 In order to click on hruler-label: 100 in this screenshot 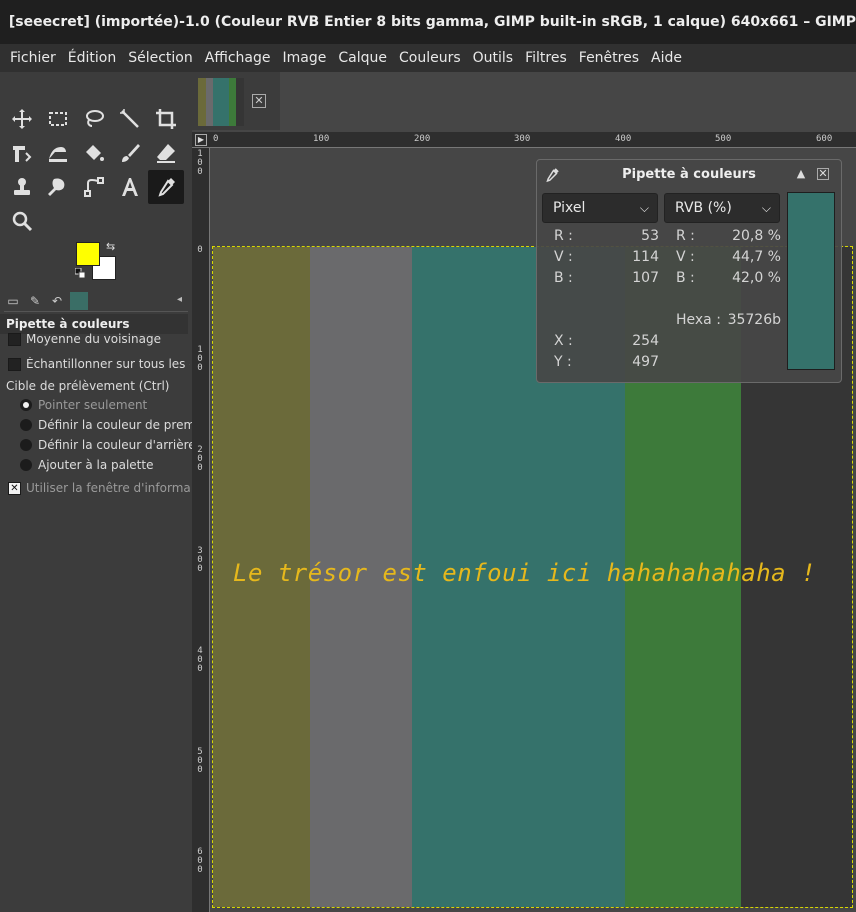, I will do `click(321, 139)`.